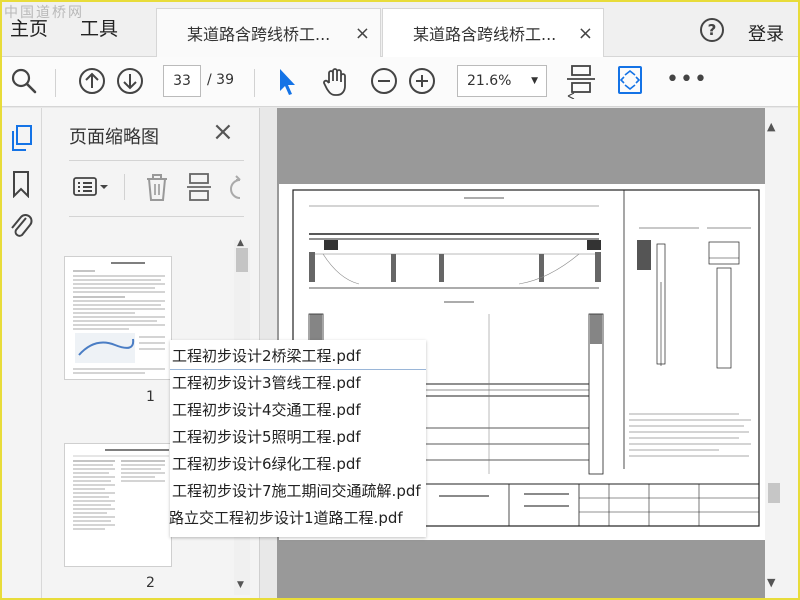 The width and height of the screenshot is (800, 600). I want to click on zoom-value: 21.6%, so click(489, 81).